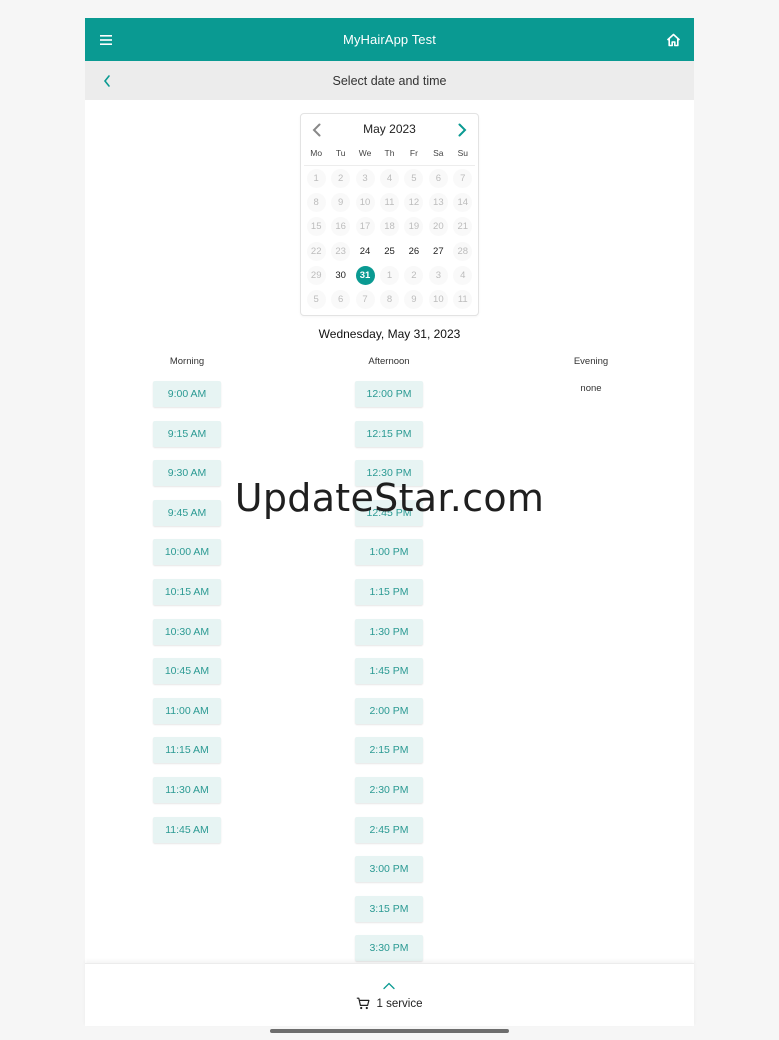  Describe the element at coordinates (389, 1003) in the screenshot. I see `cart-summary: 1 service` at that location.